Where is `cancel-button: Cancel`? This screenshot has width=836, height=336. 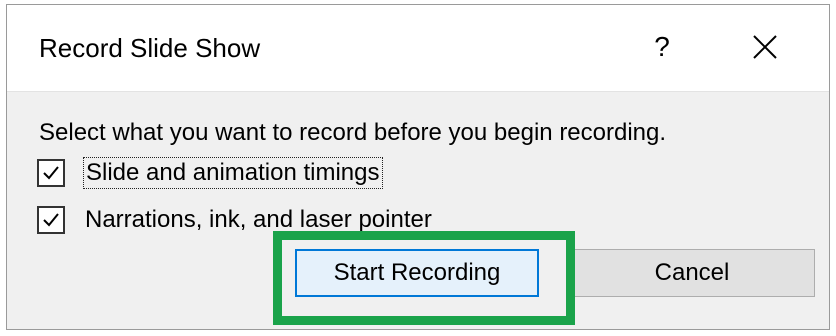 cancel-button: Cancel is located at coordinates (692, 273).